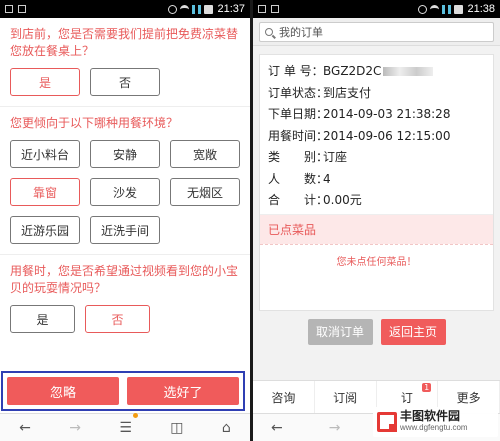 The width and height of the screenshot is (500, 441). What do you see at coordinates (376, 276) in the screenshot?
I see `empty-dishes-text: 您未点任何菜品！` at bounding box center [376, 276].